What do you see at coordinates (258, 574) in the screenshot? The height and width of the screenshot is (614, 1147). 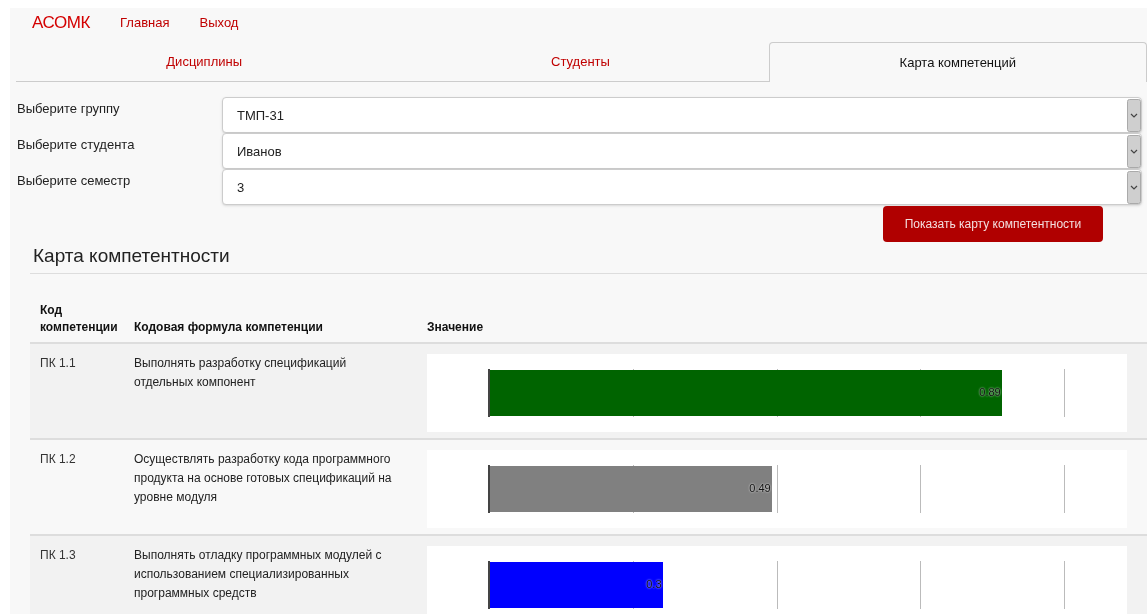 I see `table-cell-text: Выполнять отладку программных модулей с использованием специализированных программных средств` at bounding box center [258, 574].